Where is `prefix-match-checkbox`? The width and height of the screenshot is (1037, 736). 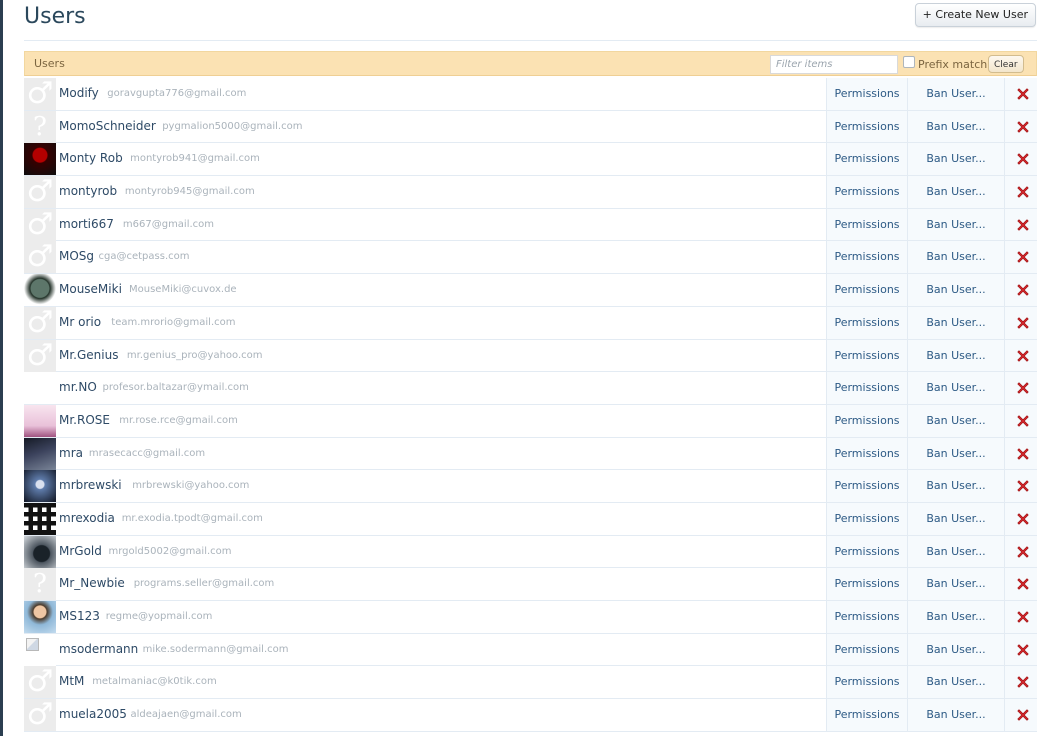
prefix-match-checkbox is located at coordinates (909, 62).